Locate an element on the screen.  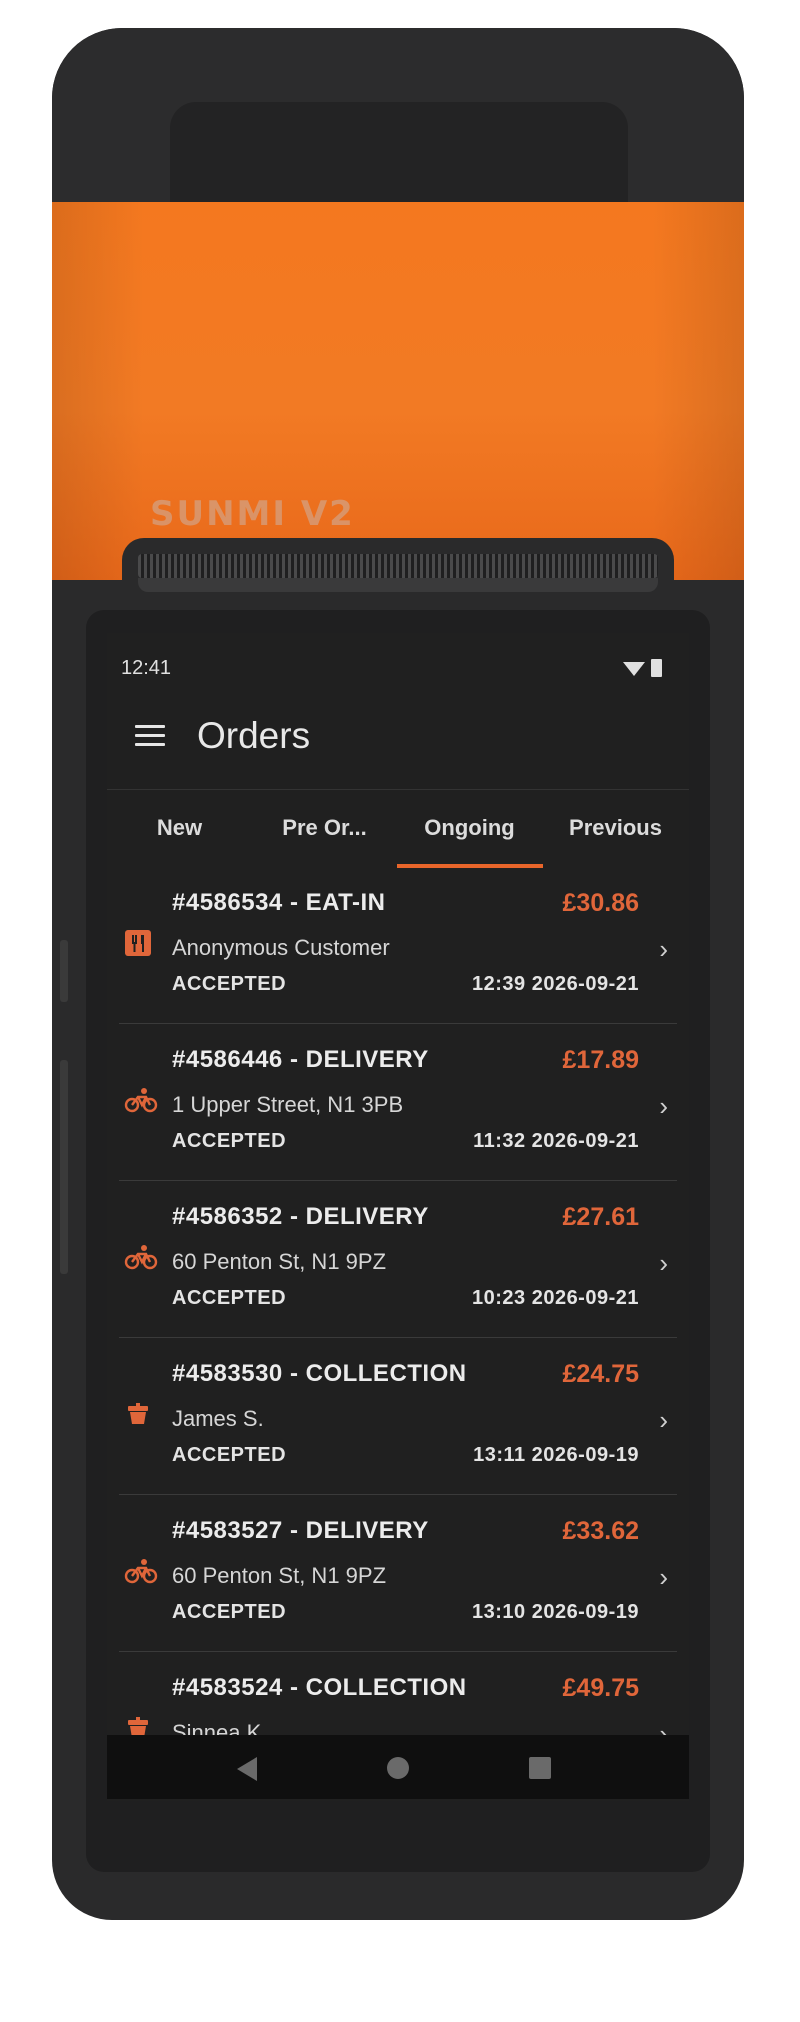
paper-lip is located at coordinates (398, 585).